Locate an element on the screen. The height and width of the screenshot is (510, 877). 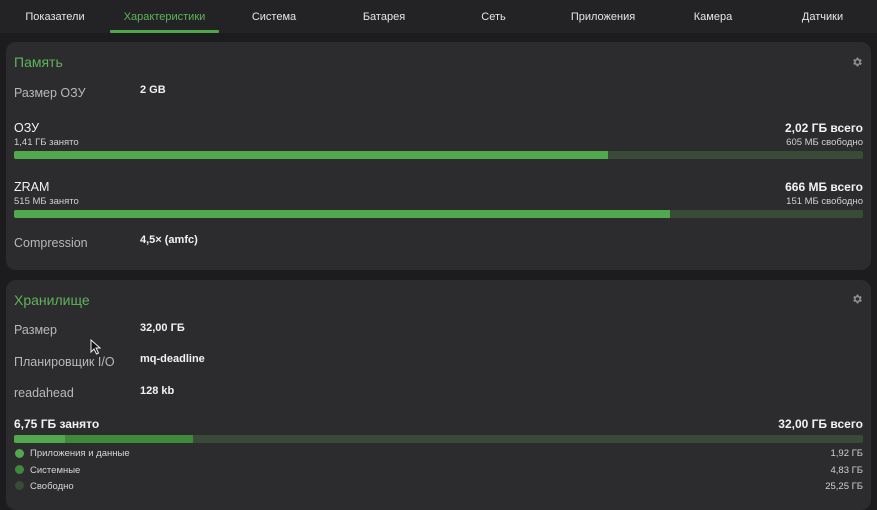
io-scheduler-label: Планировщик I/O is located at coordinates (64, 362).